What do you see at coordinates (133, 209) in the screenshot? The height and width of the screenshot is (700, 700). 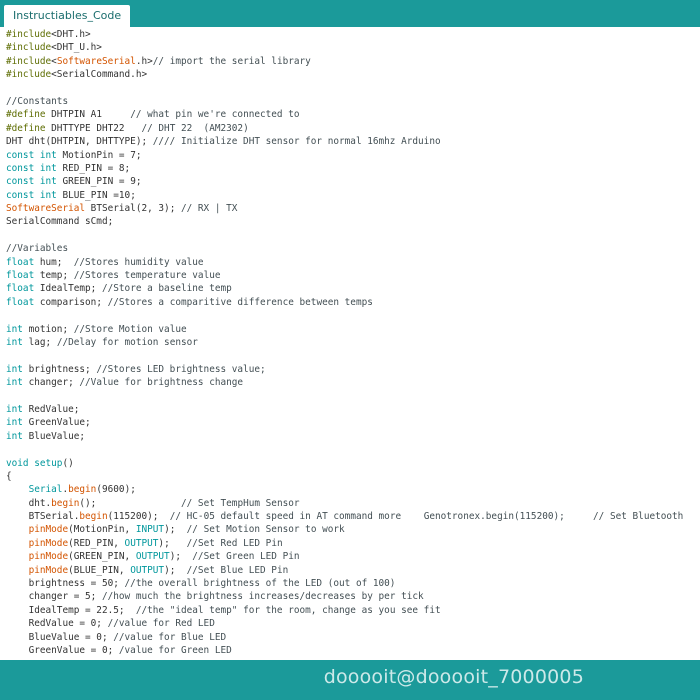 I see `code-token: BTSerial(2, 3);` at bounding box center [133, 209].